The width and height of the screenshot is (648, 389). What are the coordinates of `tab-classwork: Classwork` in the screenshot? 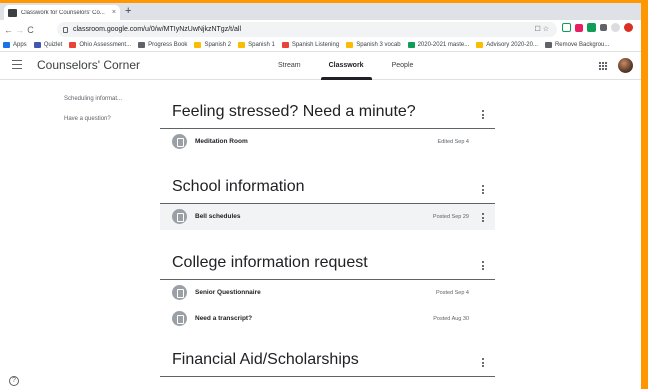 It's located at (346, 66).